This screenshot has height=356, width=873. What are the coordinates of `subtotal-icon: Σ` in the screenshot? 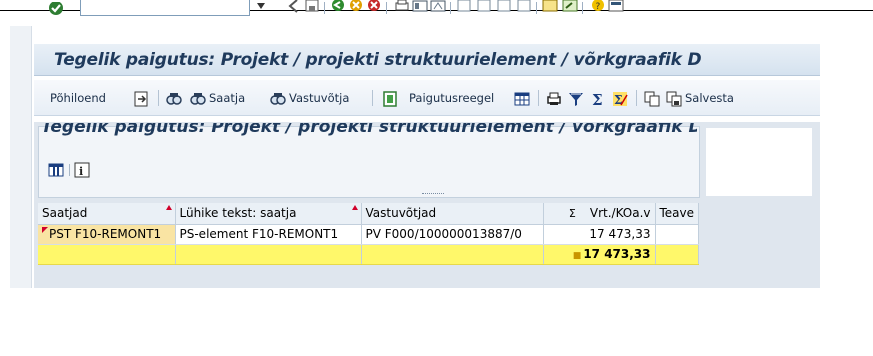 It's located at (620, 99).